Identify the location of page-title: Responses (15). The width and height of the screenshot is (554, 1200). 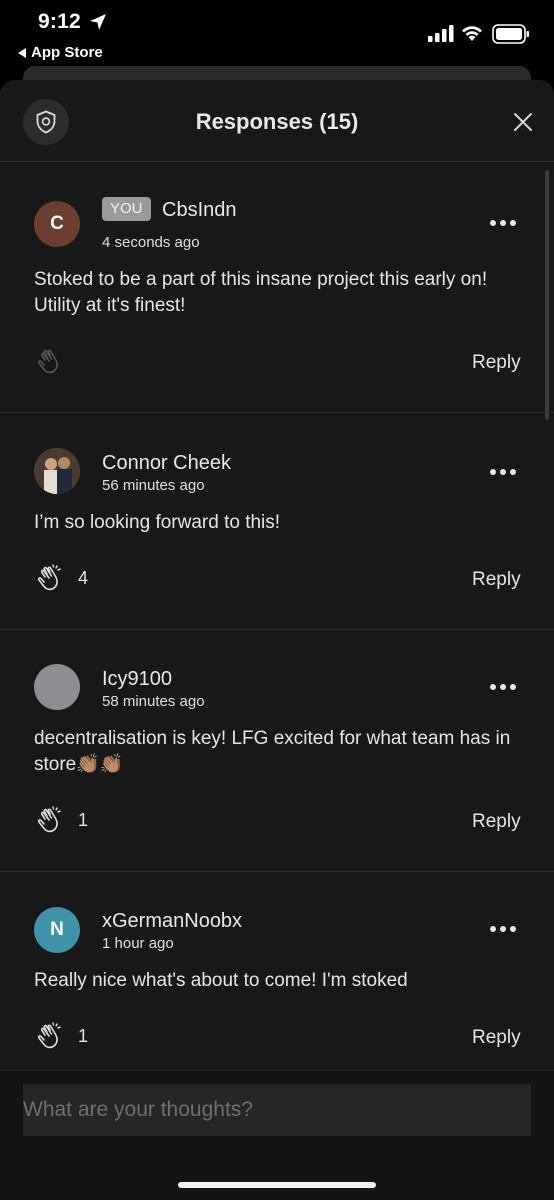
(277, 121).